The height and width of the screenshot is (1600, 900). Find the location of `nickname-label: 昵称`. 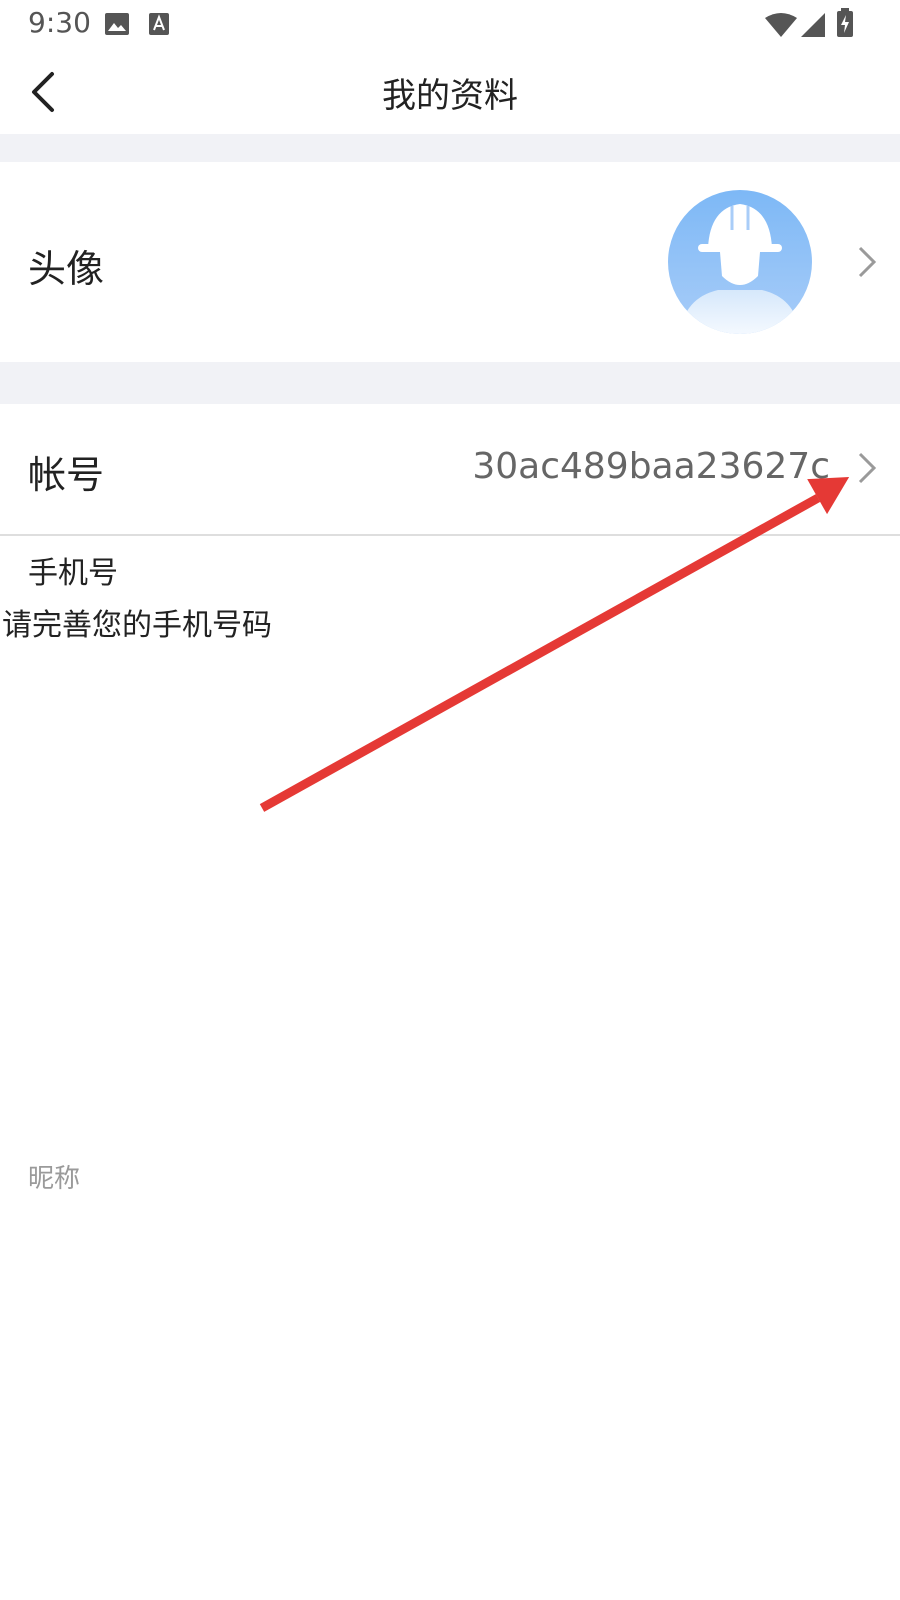

nickname-label: 昵称 is located at coordinates (54, 1179).